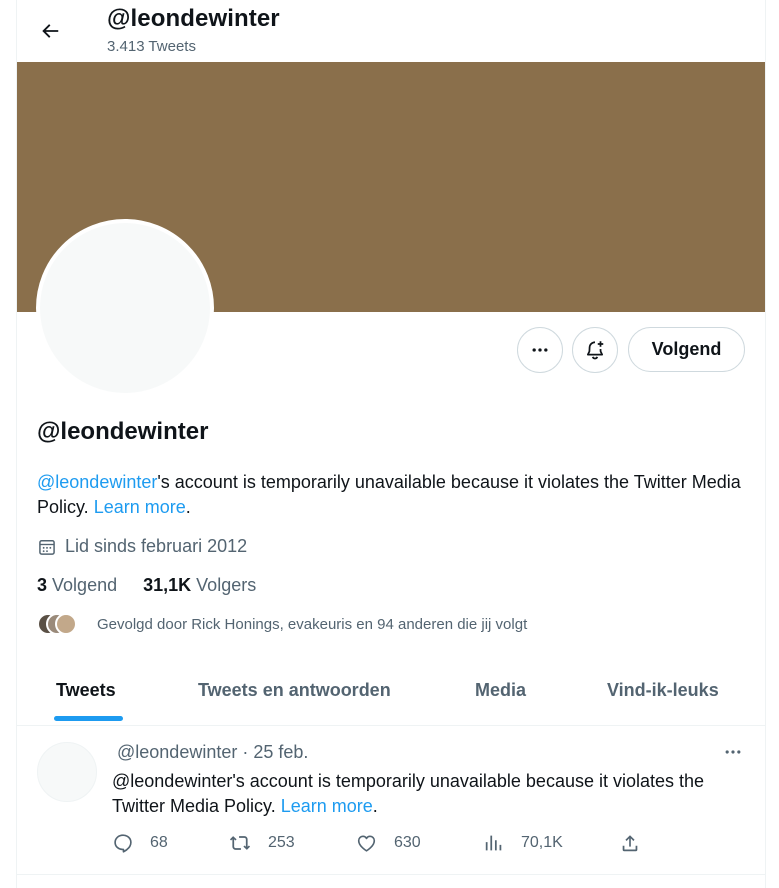  I want to click on joined-date: Lid sinds februari 2012, so click(142, 546).